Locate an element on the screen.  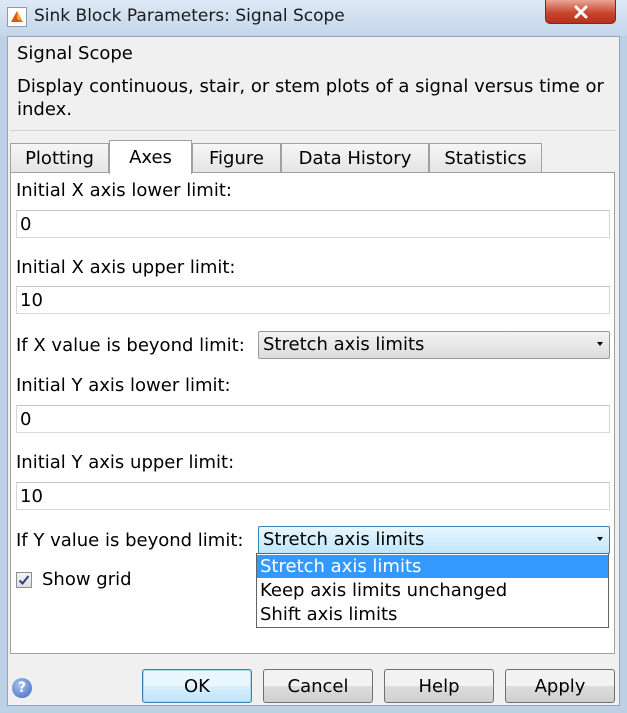
button-bar: ? OK Cancel Help Apply is located at coordinates (313, 685).